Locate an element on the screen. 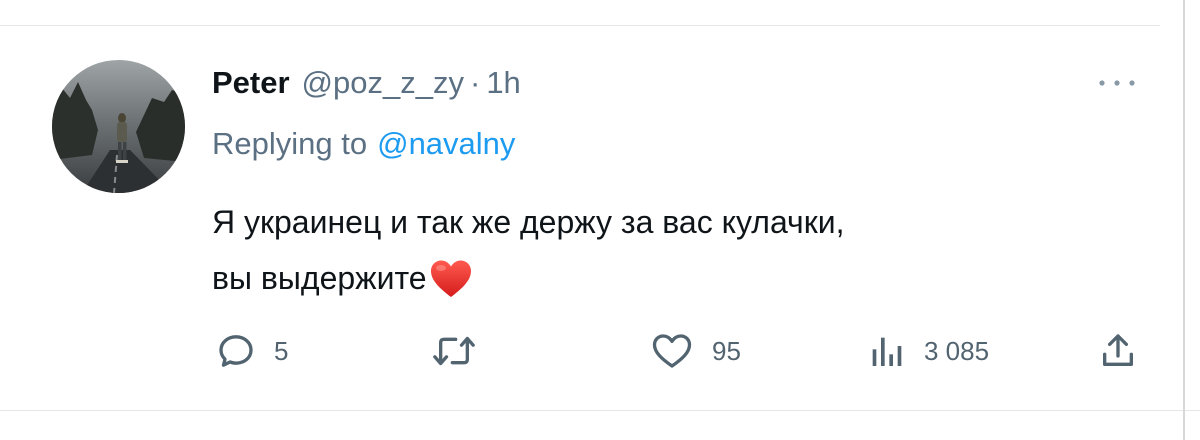  more-dots-icon is located at coordinates (1117, 83).